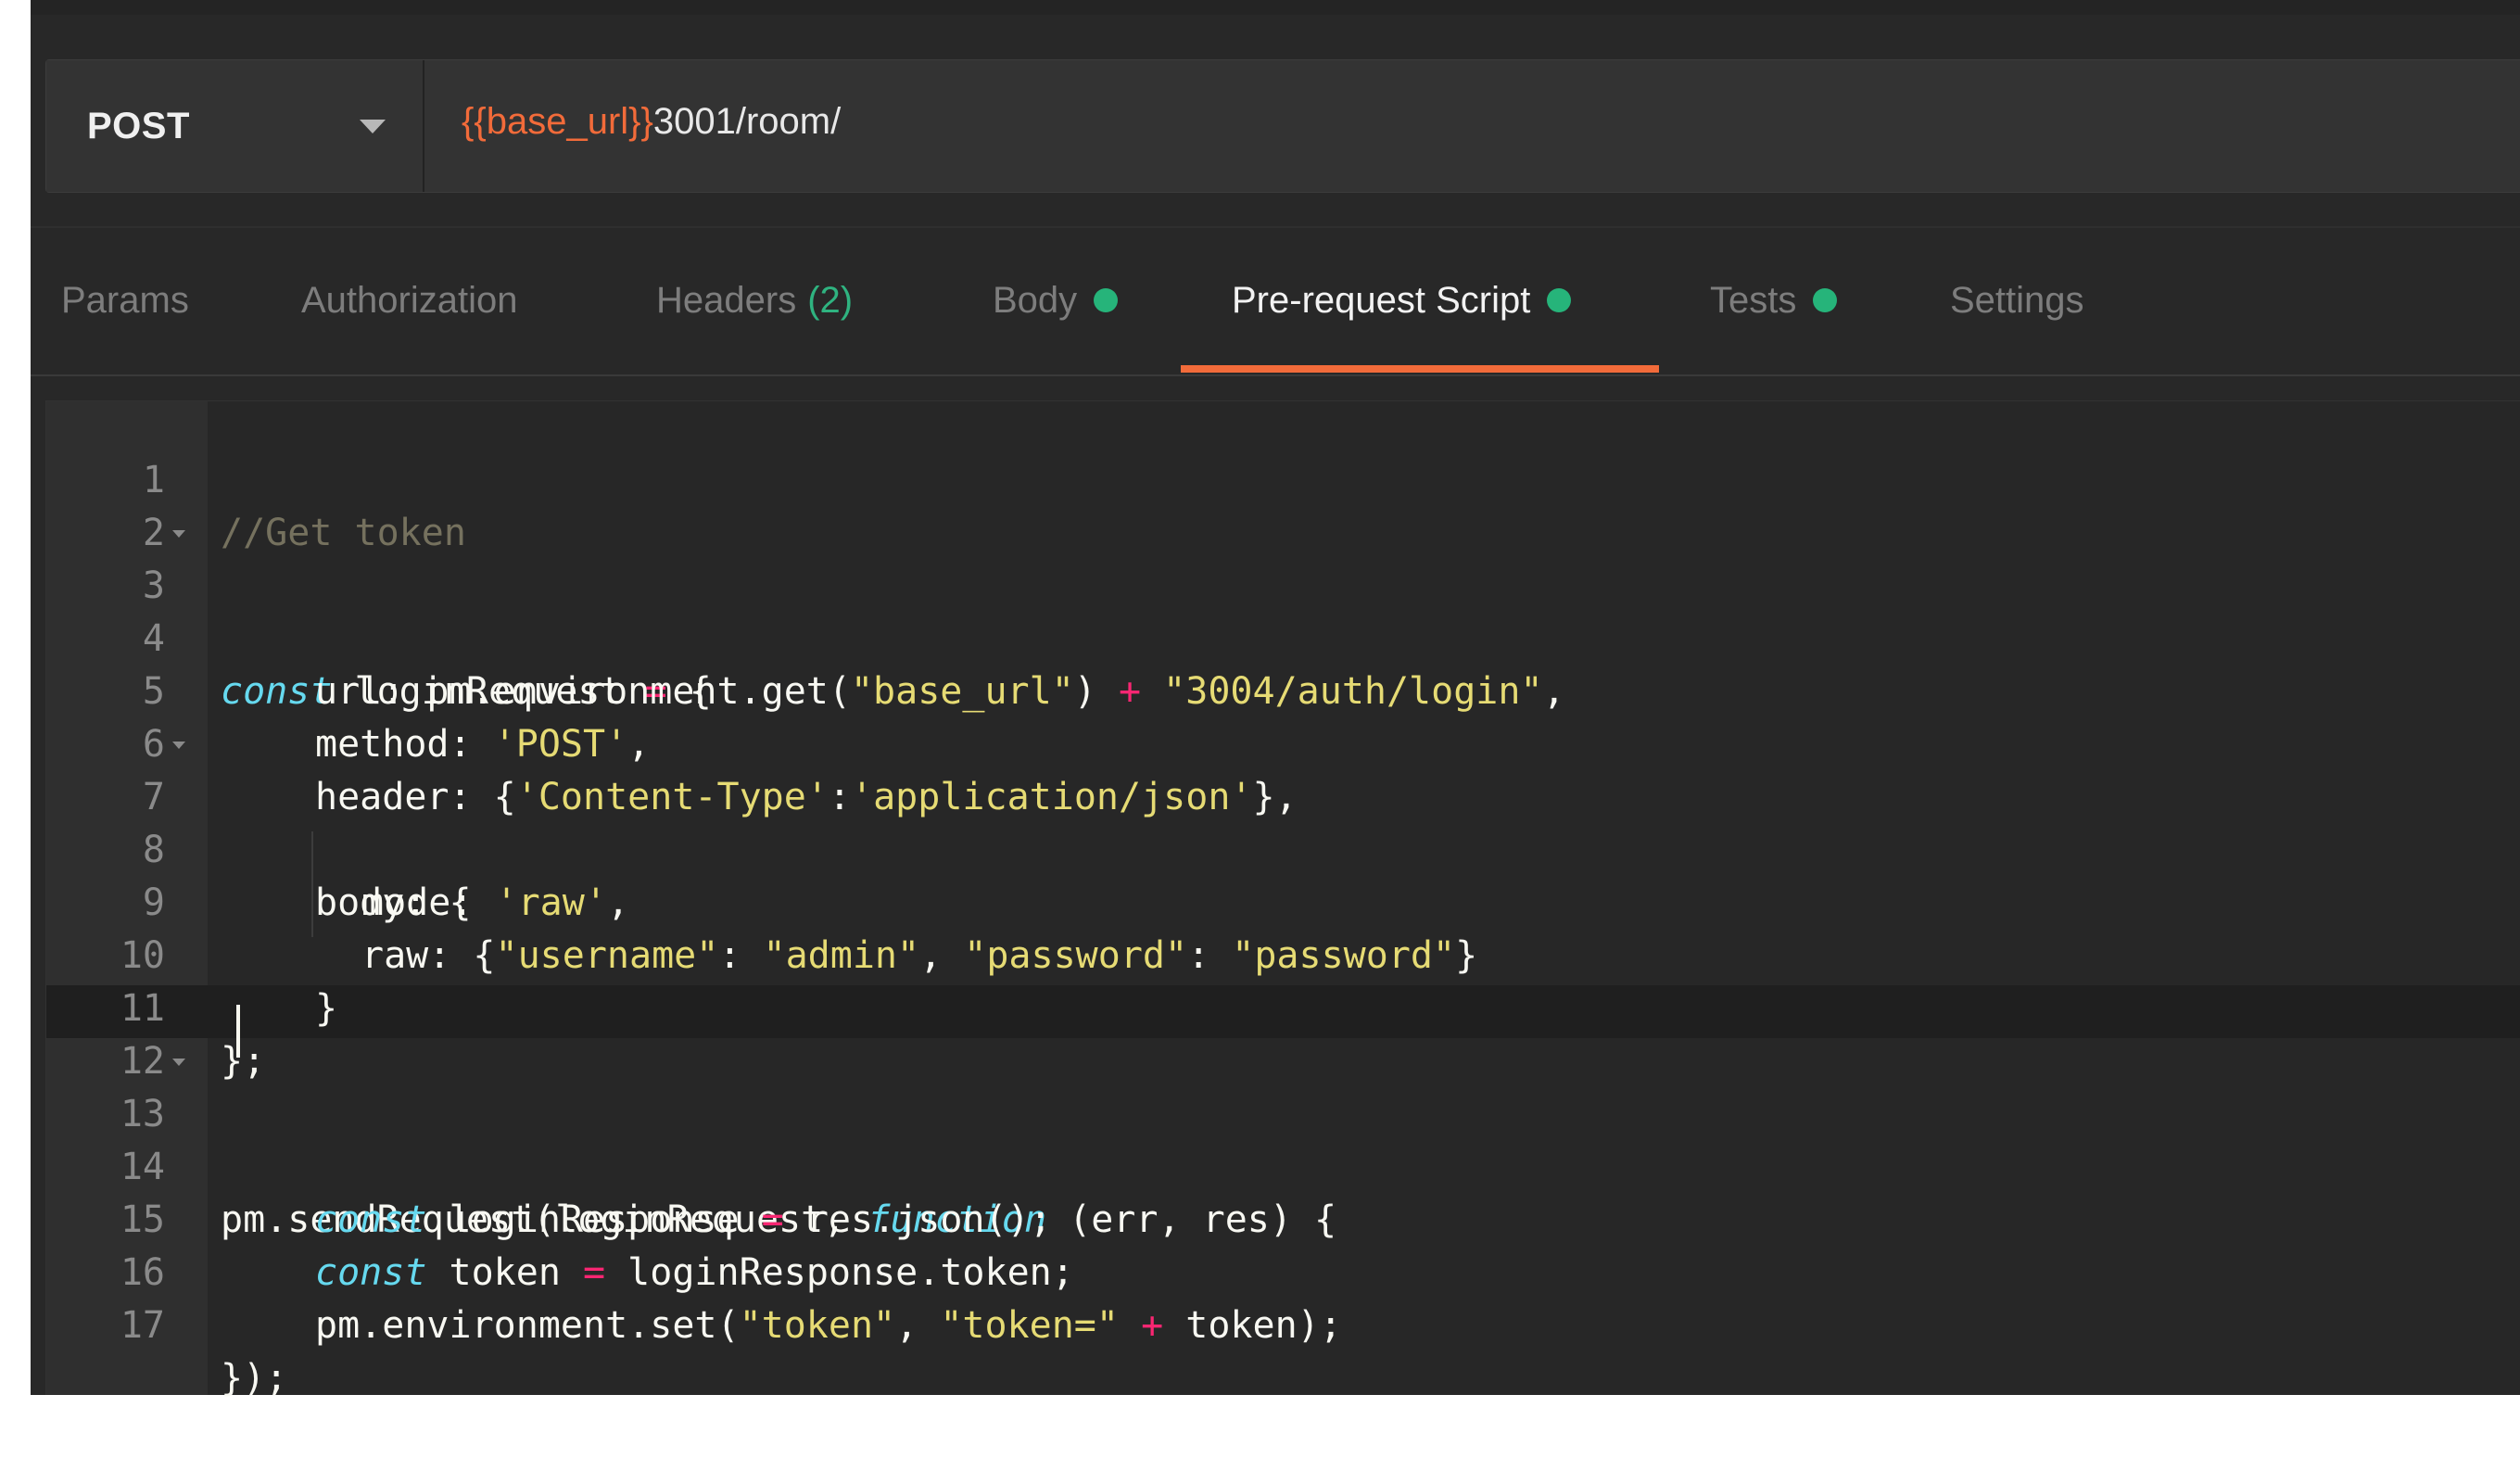 The height and width of the screenshot is (1458, 2520). I want to click on tab-label: Params, so click(125, 300).